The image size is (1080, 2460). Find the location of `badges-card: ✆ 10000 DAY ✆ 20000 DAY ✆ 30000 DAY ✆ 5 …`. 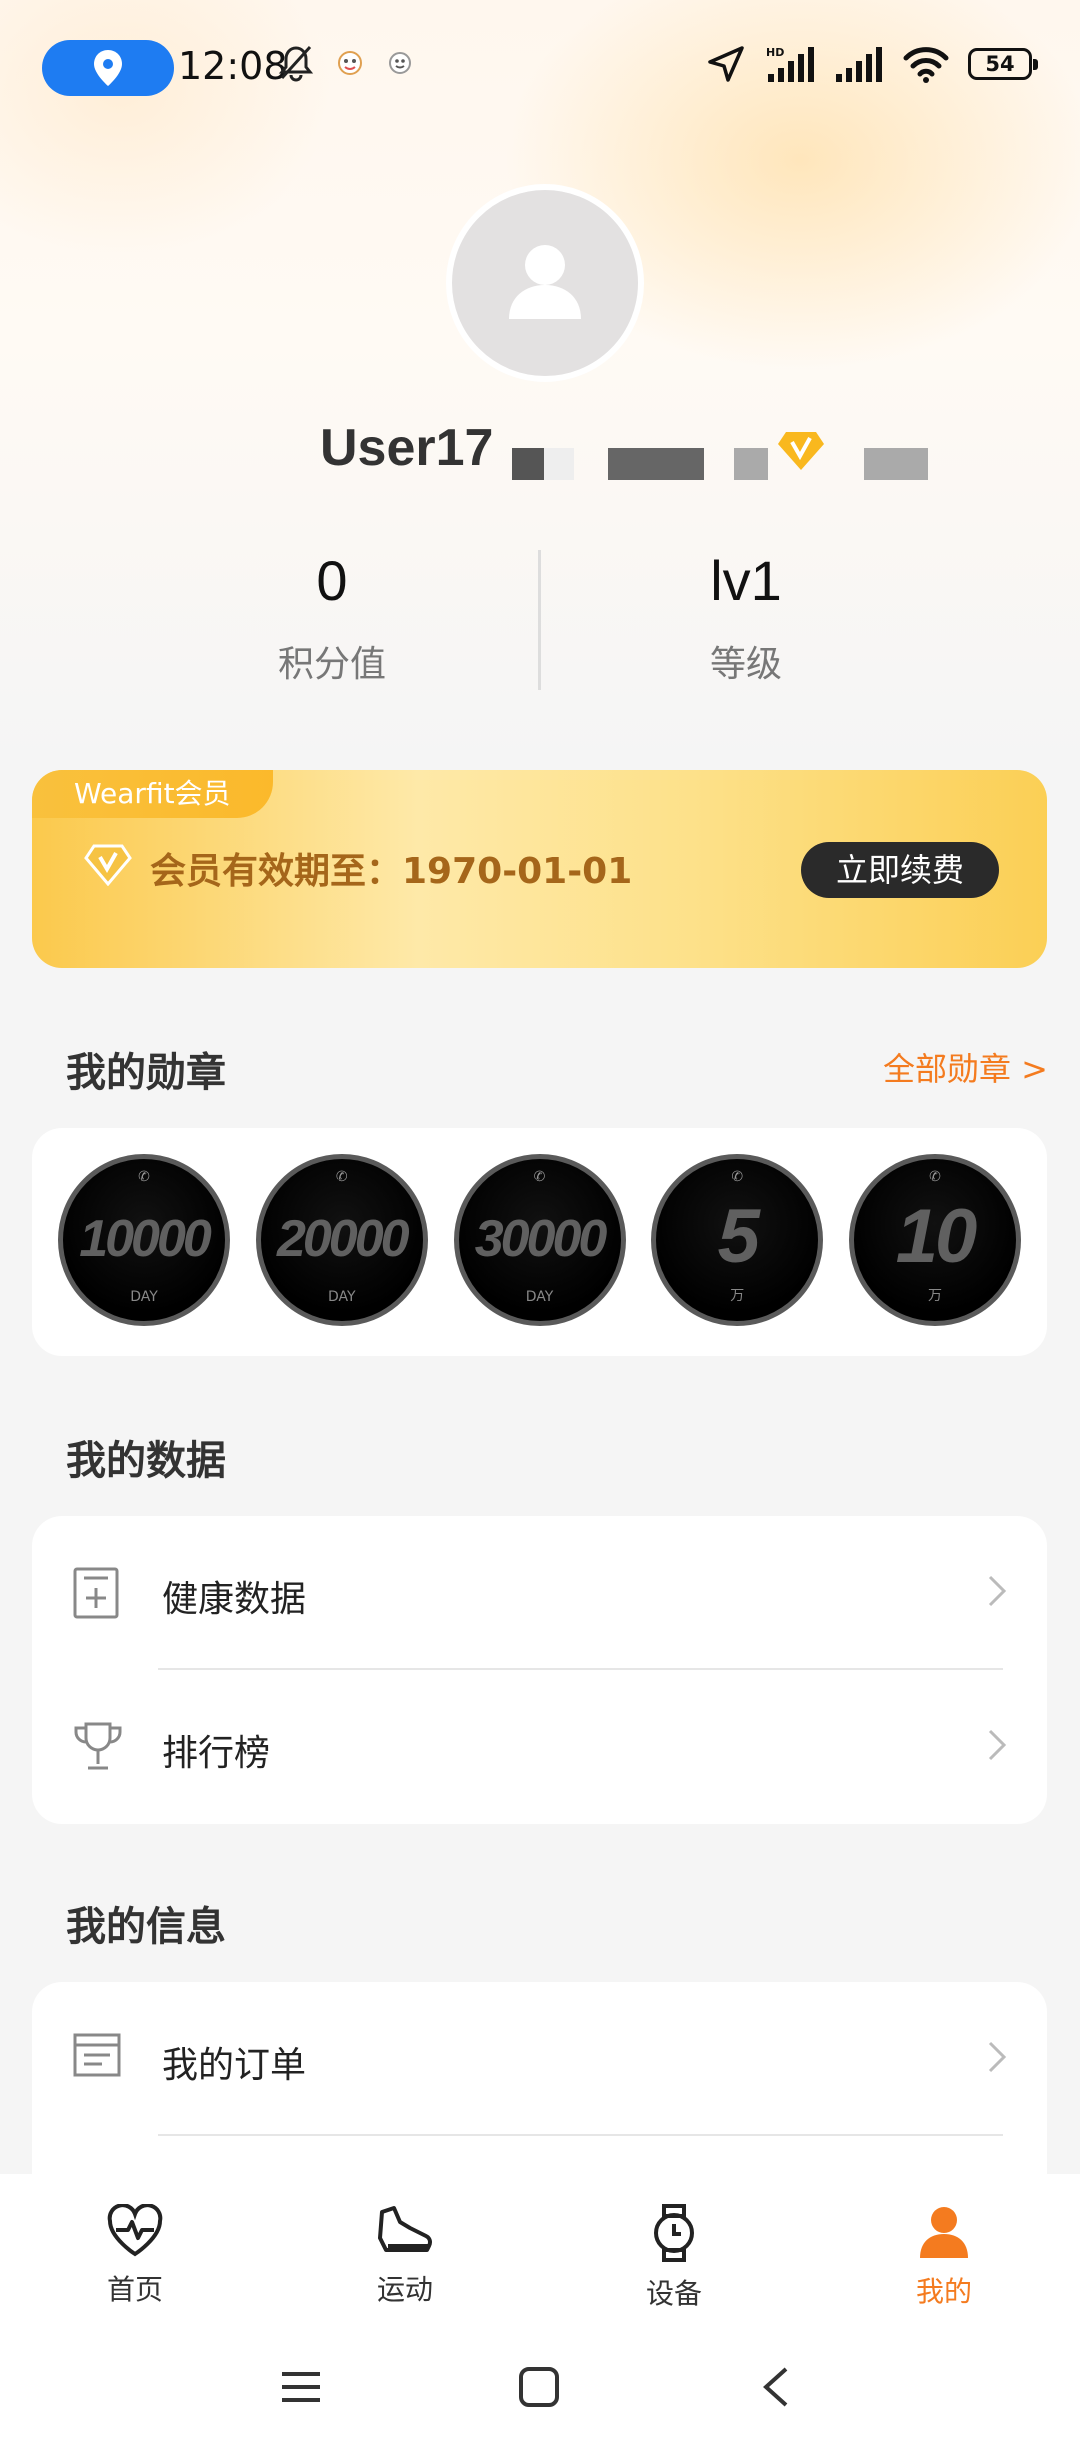

badges-card: ✆ 10000 DAY ✆ 20000 DAY ✆ 30000 DAY ✆ 5 … is located at coordinates (539, 1242).